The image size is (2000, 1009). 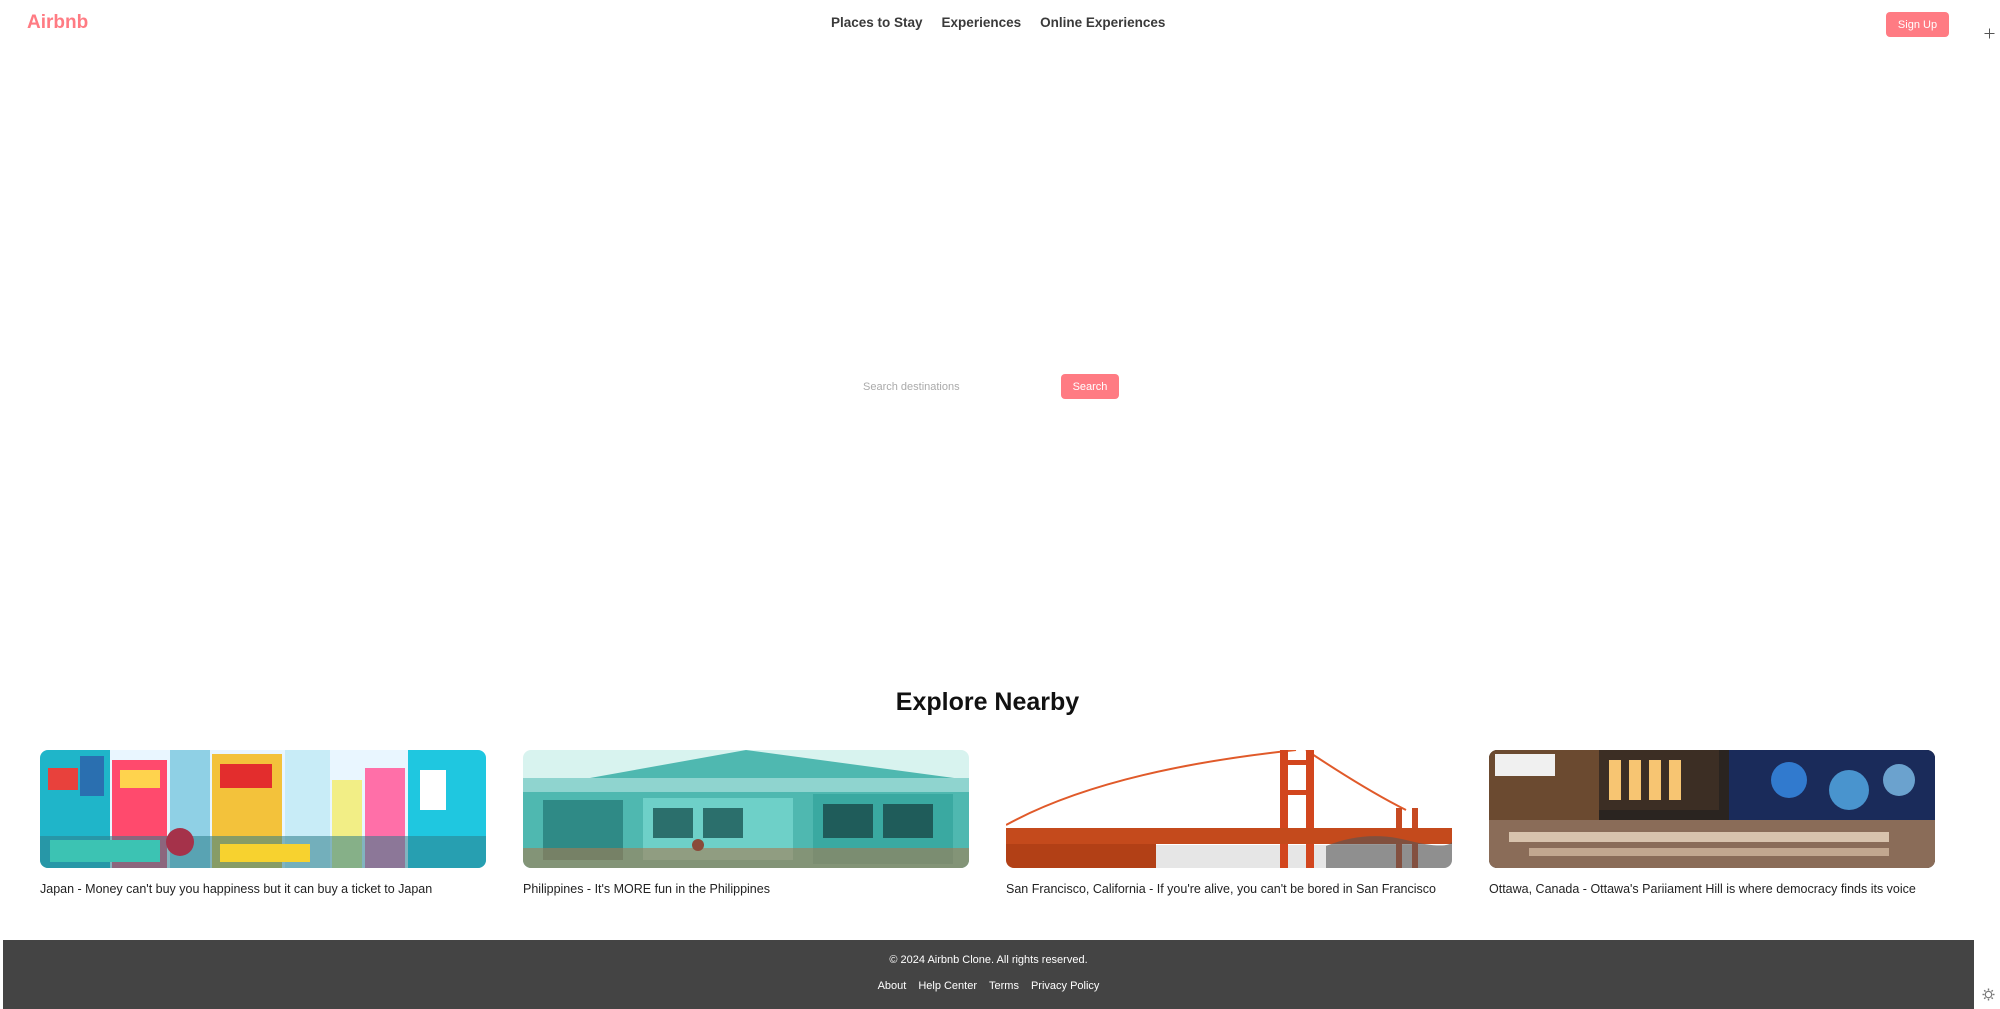 What do you see at coordinates (982, 22) in the screenshot?
I see `nav-experiences: Experiences` at bounding box center [982, 22].